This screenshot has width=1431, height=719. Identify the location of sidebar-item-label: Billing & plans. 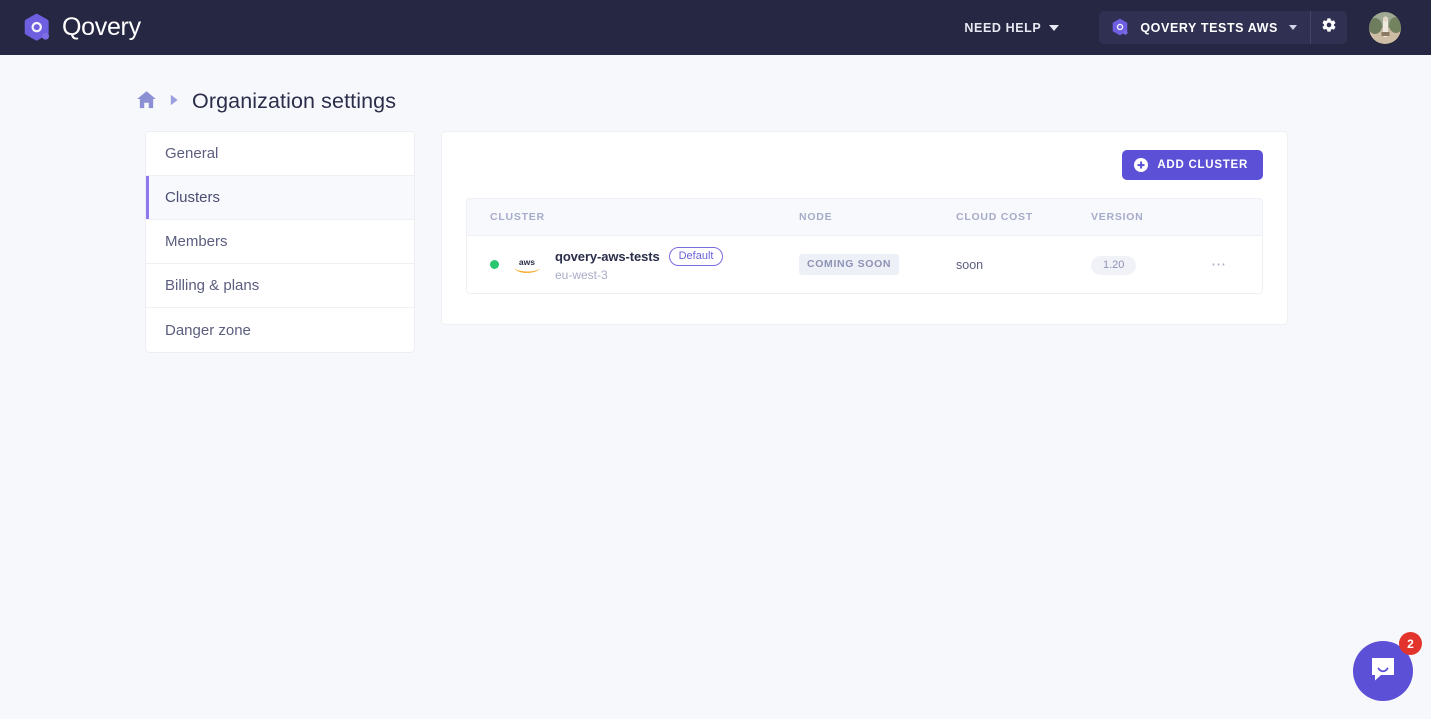
(212, 285).